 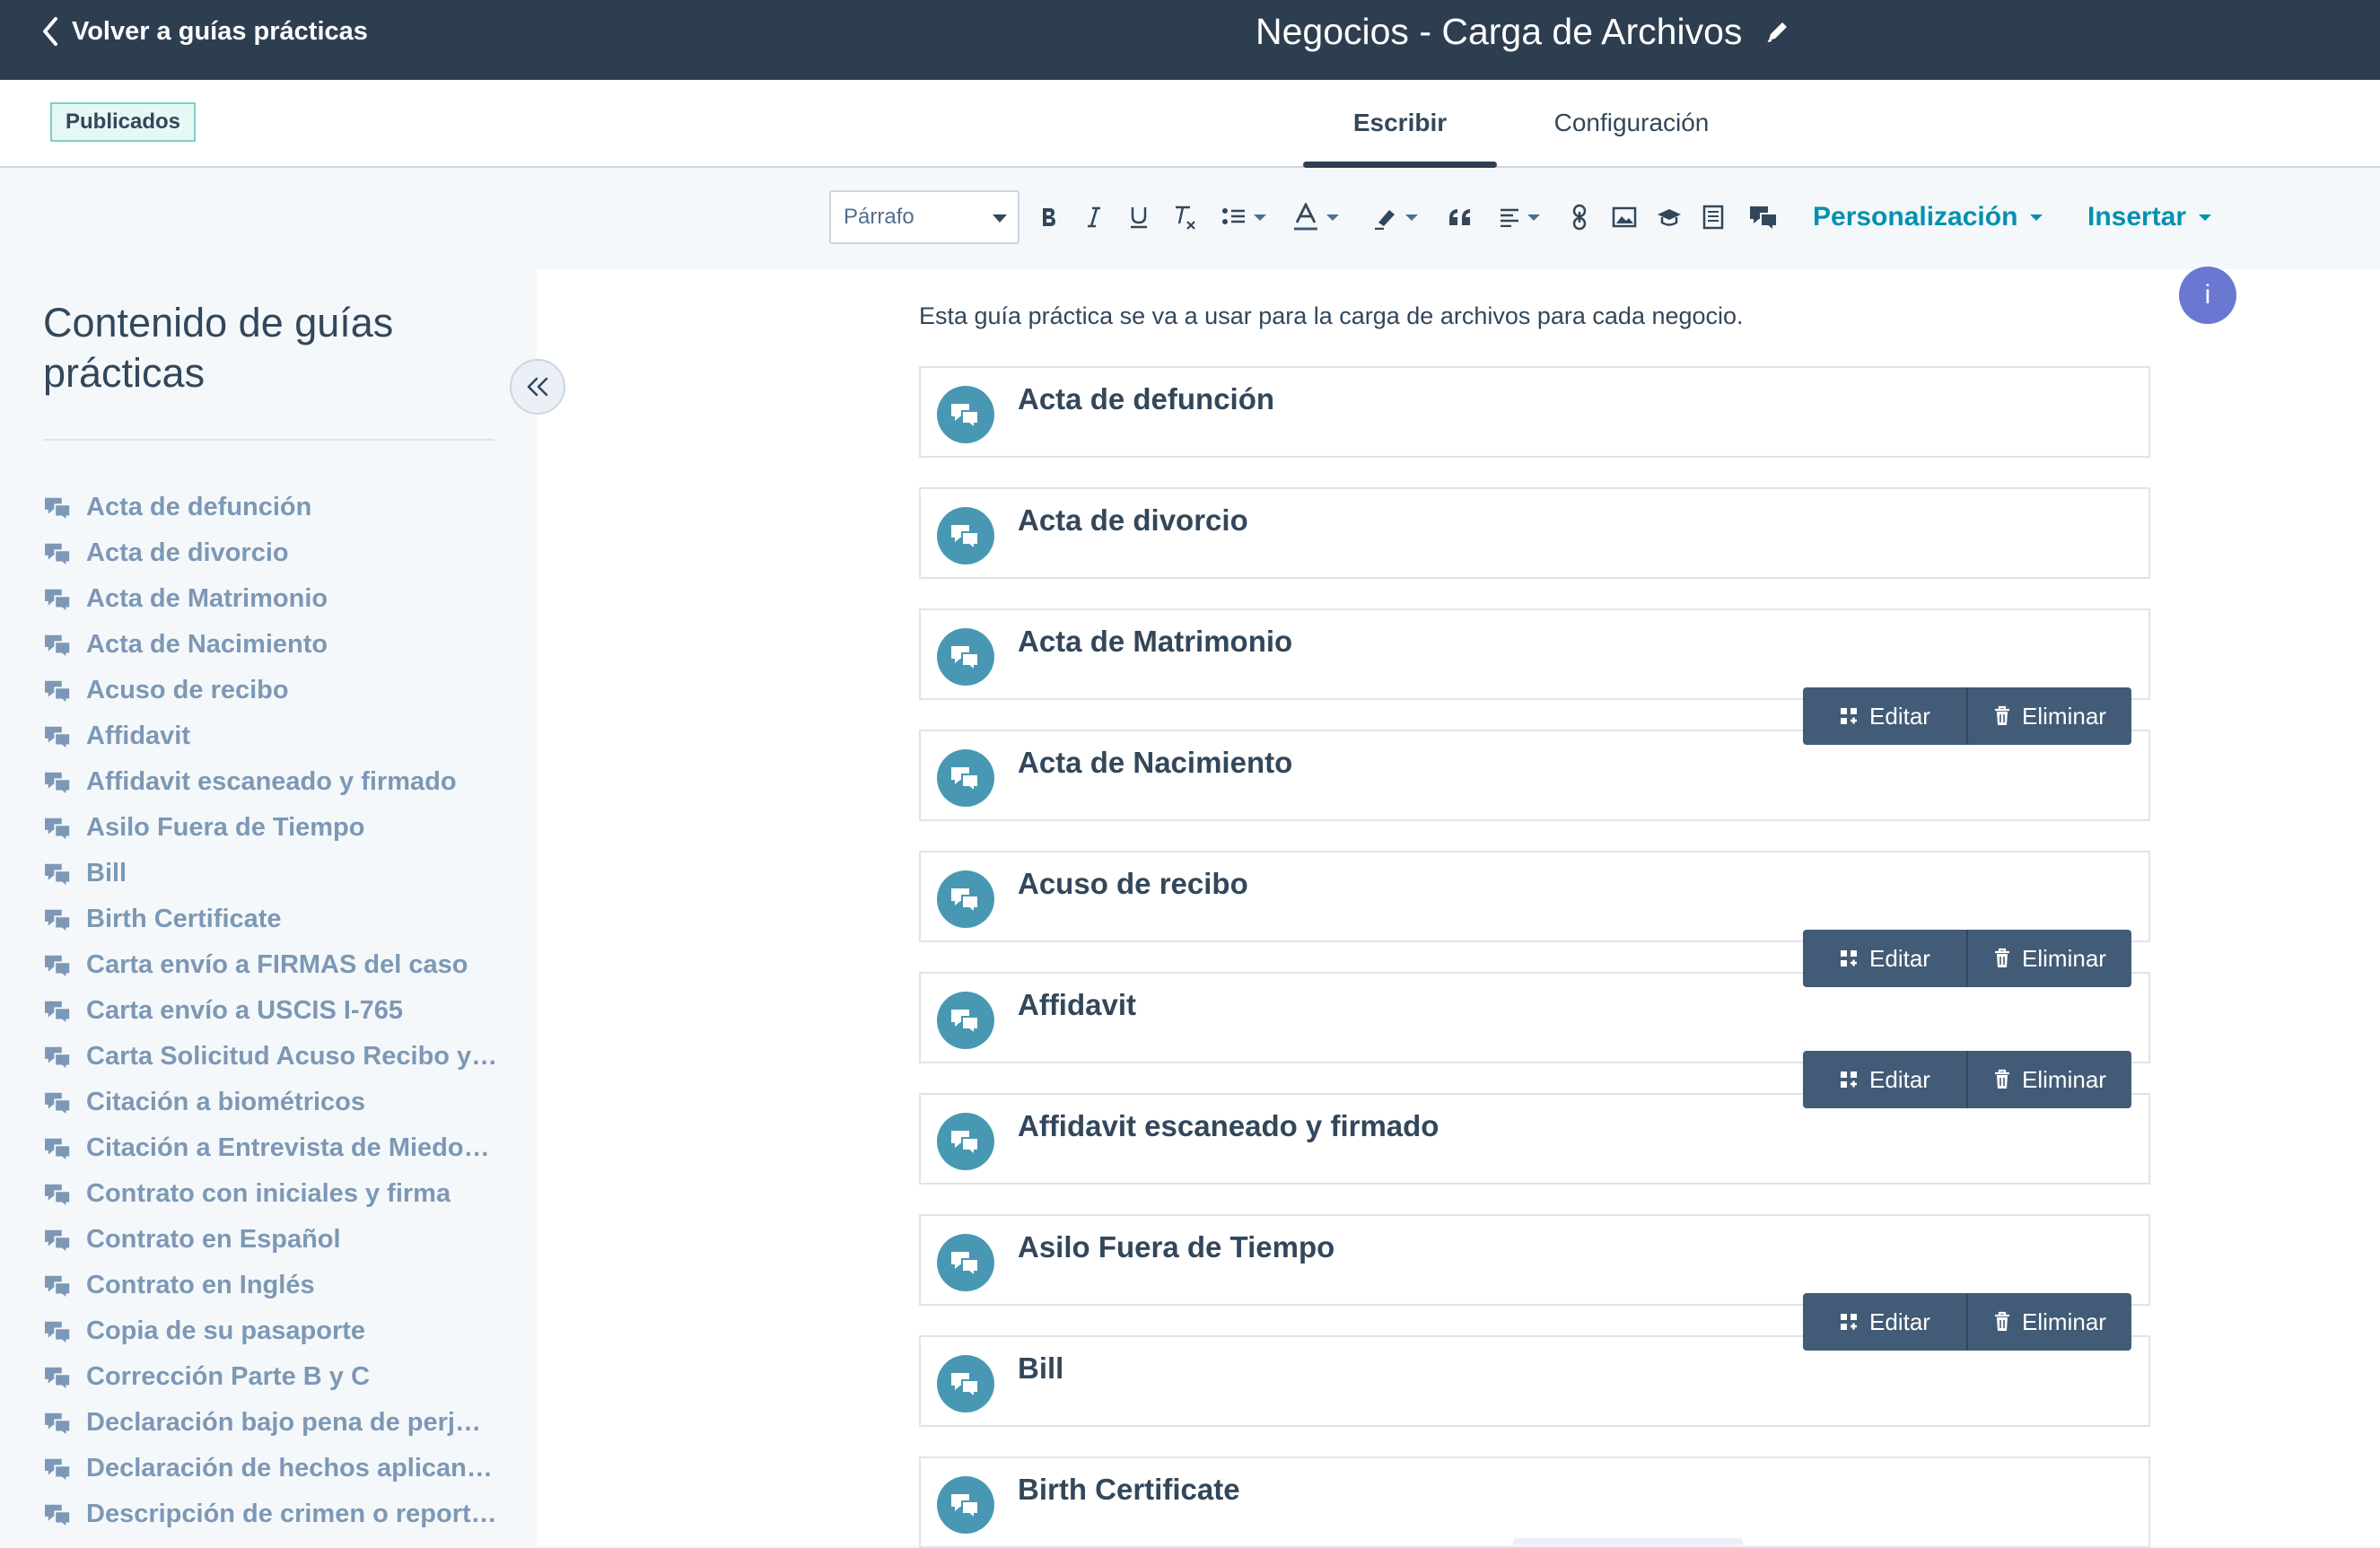 I want to click on playbook-card: Acta de divorcio, so click(x=1534, y=533).